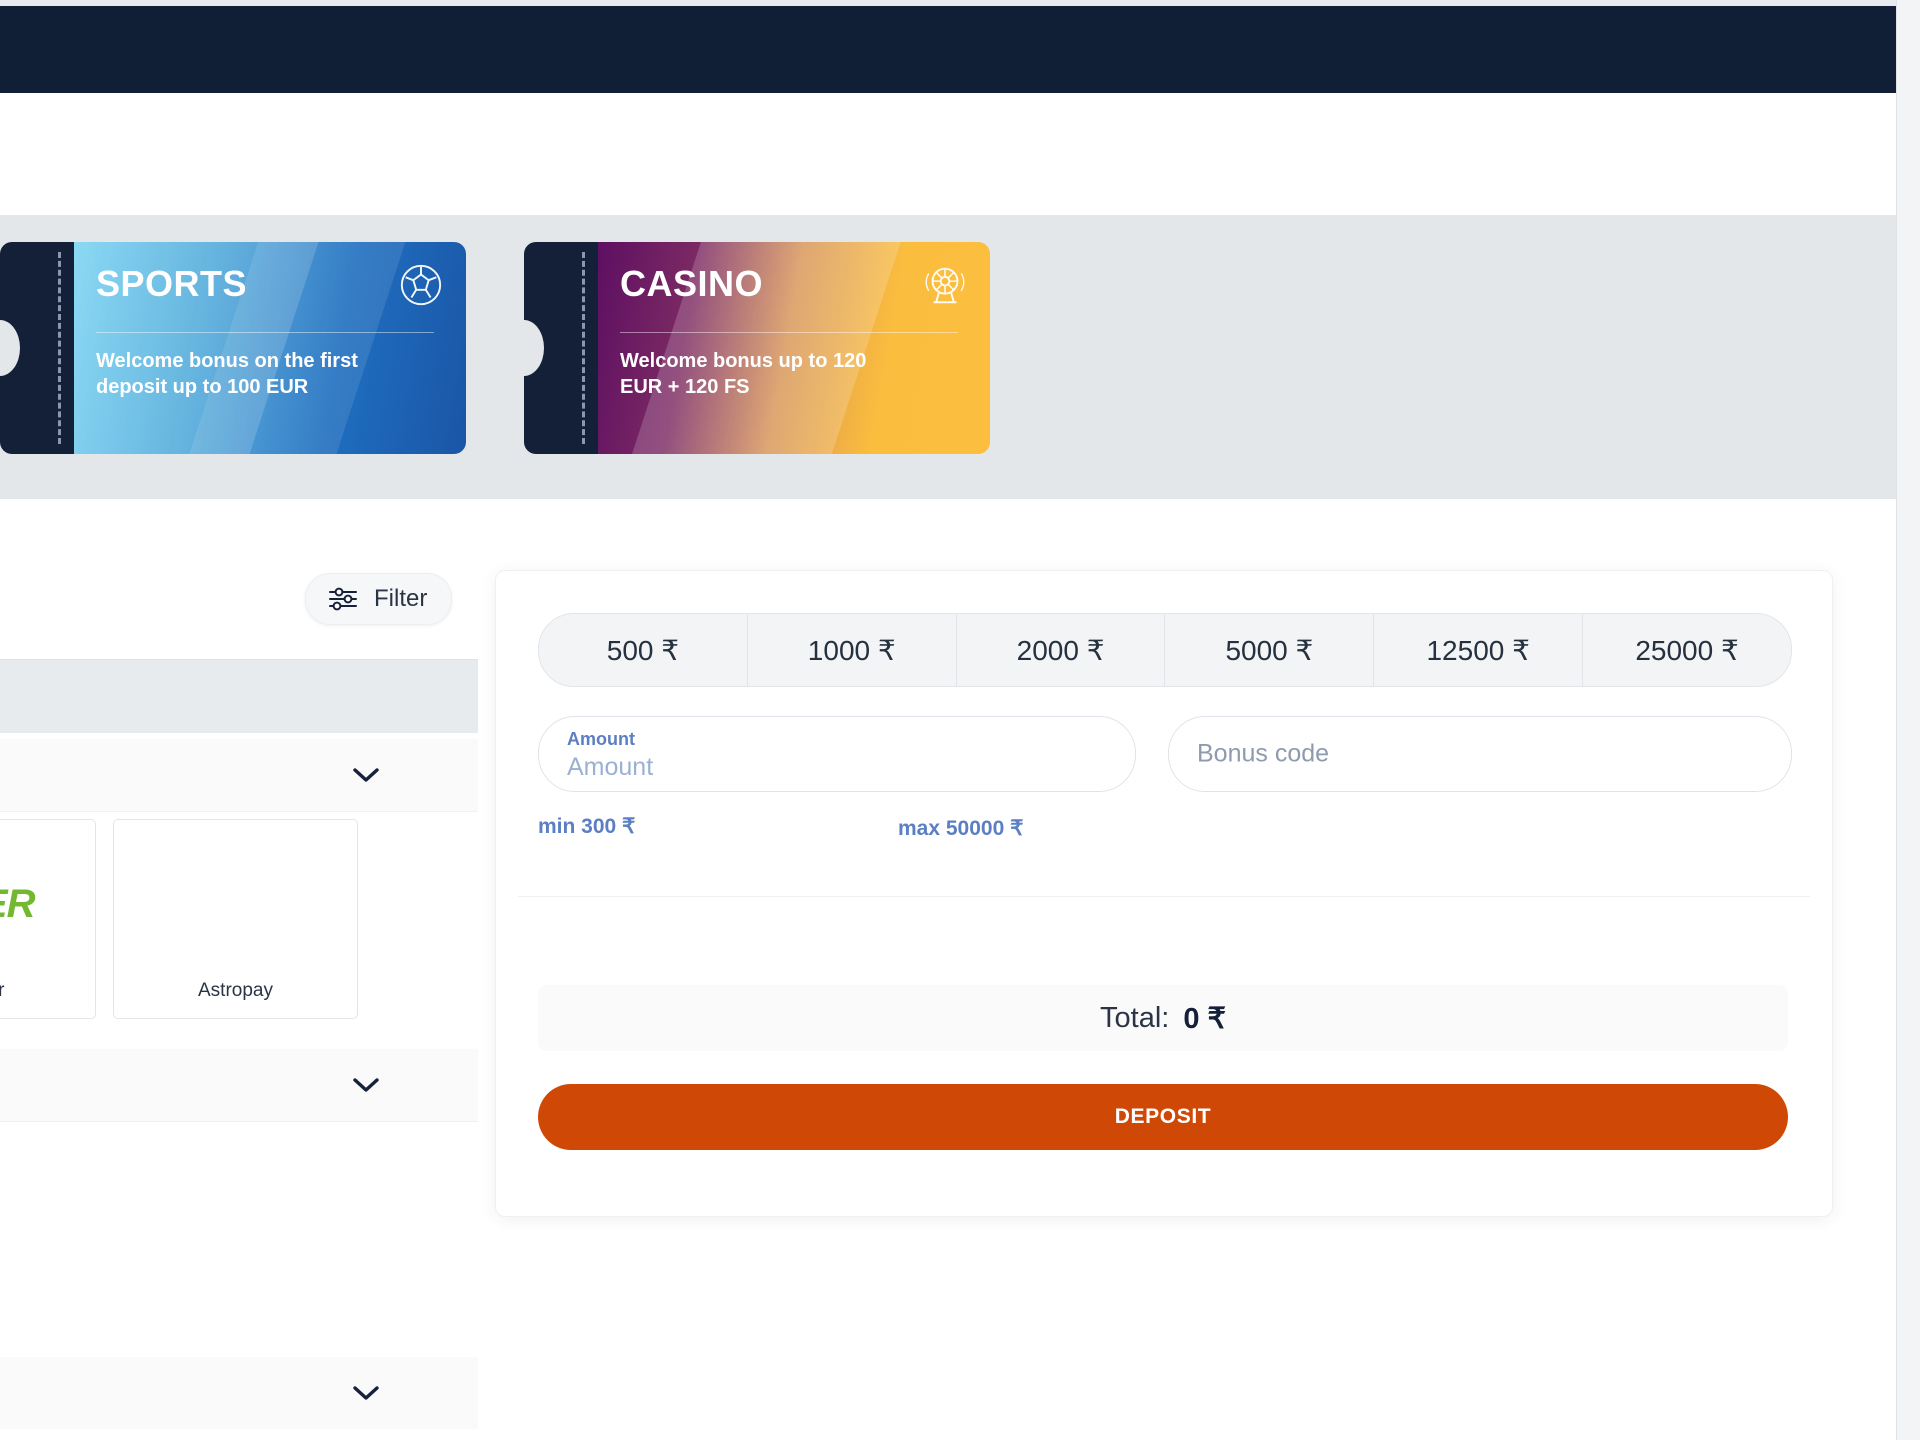  What do you see at coordinates (18, 904) in the screenshot?
I see `payment-method-logo: LER` at bounding box center [18, 904].